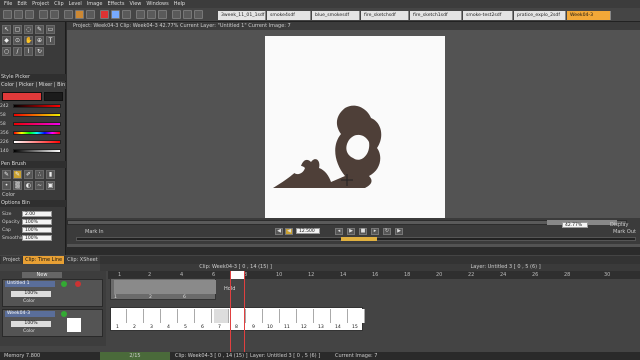 This screenshot has width=640, height=360. Describe the element at coordinates (39, 29) in the screenshot. I see `brush-tool-icon: ✎` at that location.